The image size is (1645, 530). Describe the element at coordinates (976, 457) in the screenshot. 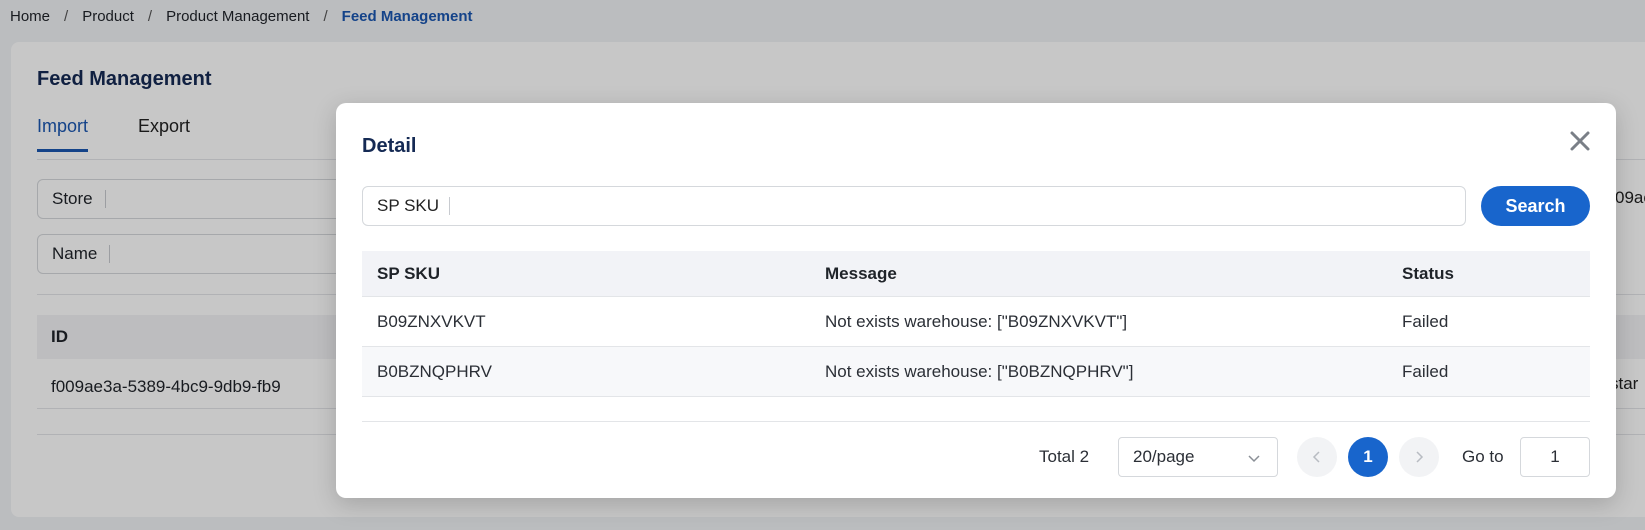

I see `pagination: Total 2 20/page 1 Go to` at that location.